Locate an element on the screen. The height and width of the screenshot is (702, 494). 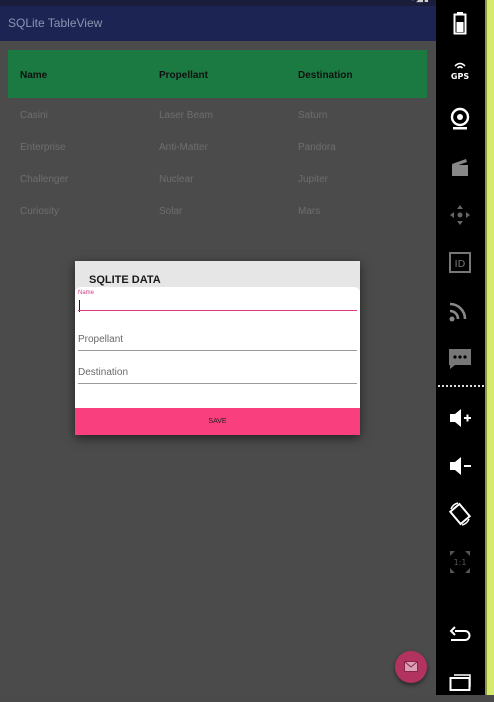
status-icons: ▾◢▮ is located at coordinates (420, 2).